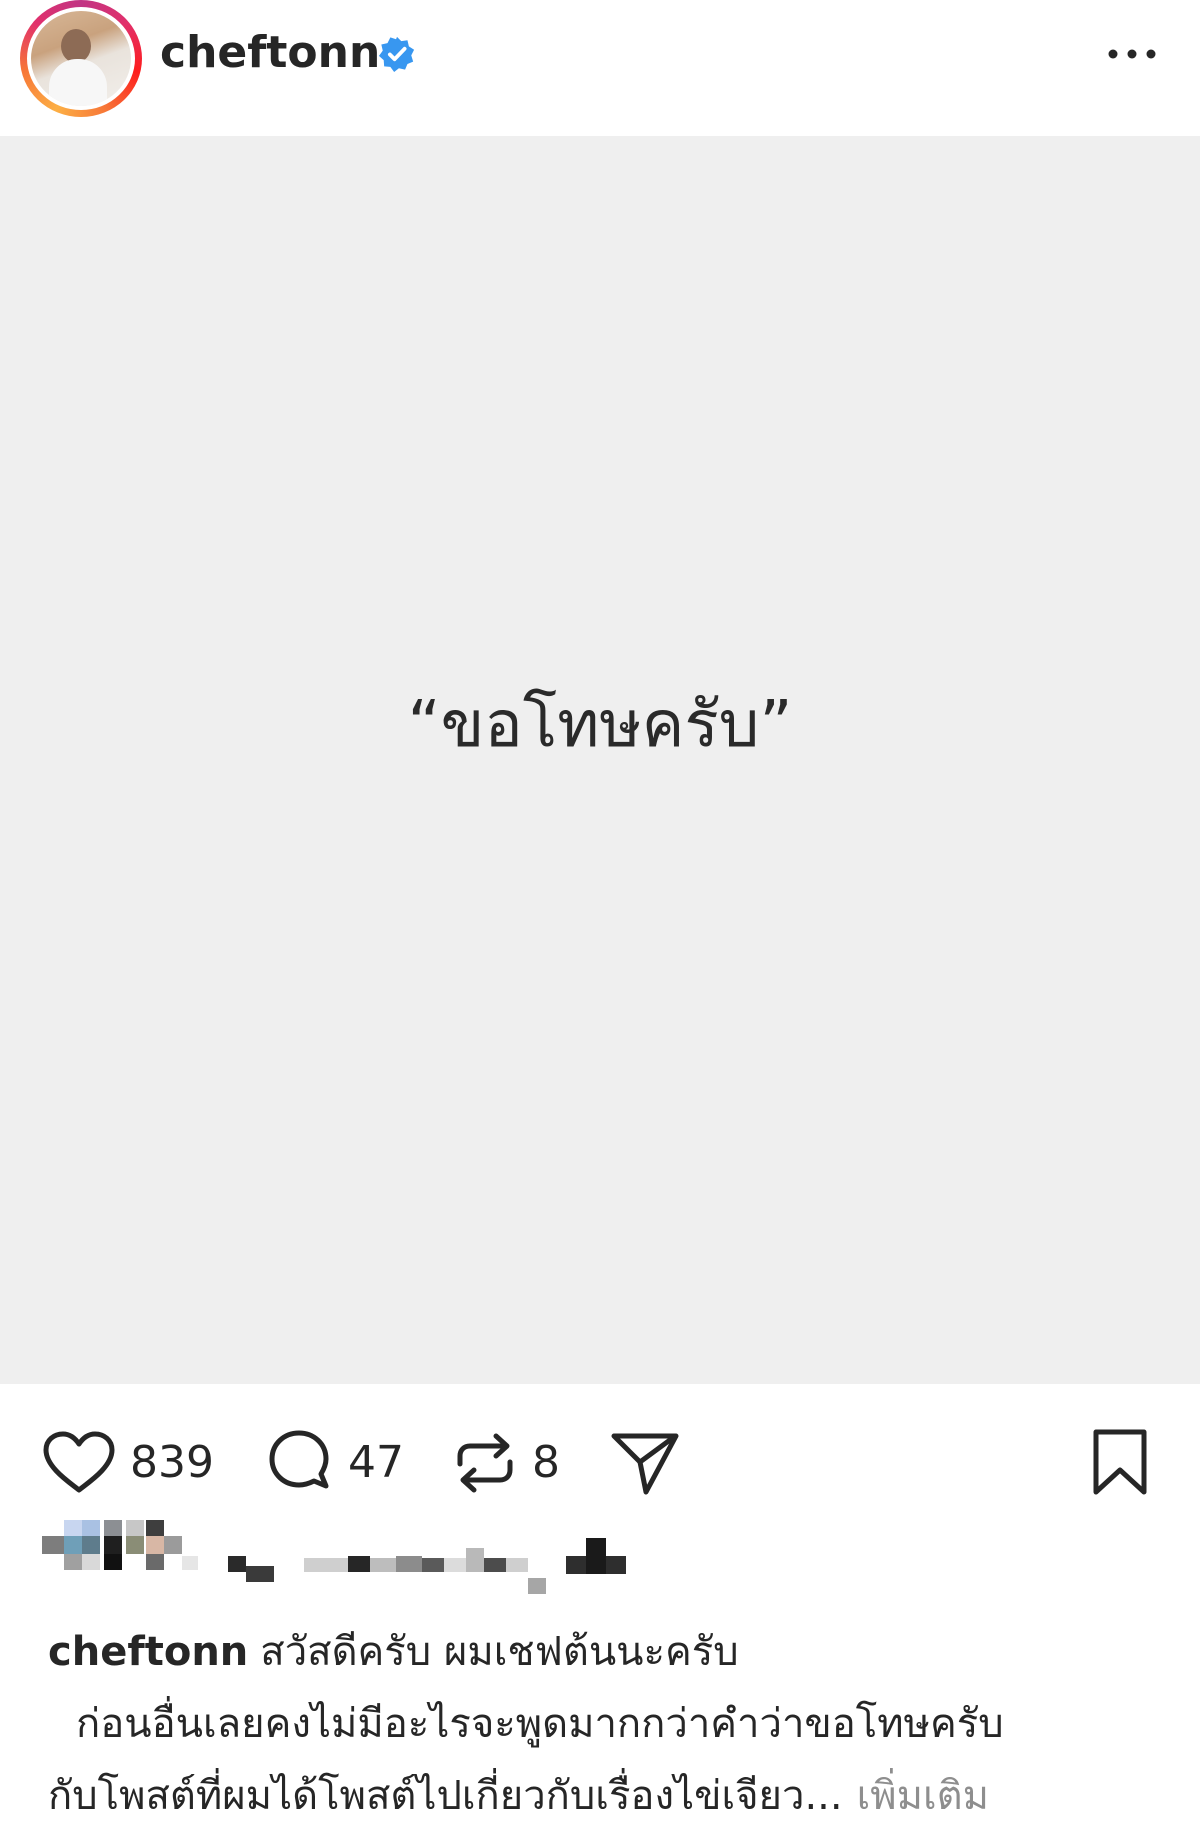  I want to click on comment-button: 47, so click(334, 1463).